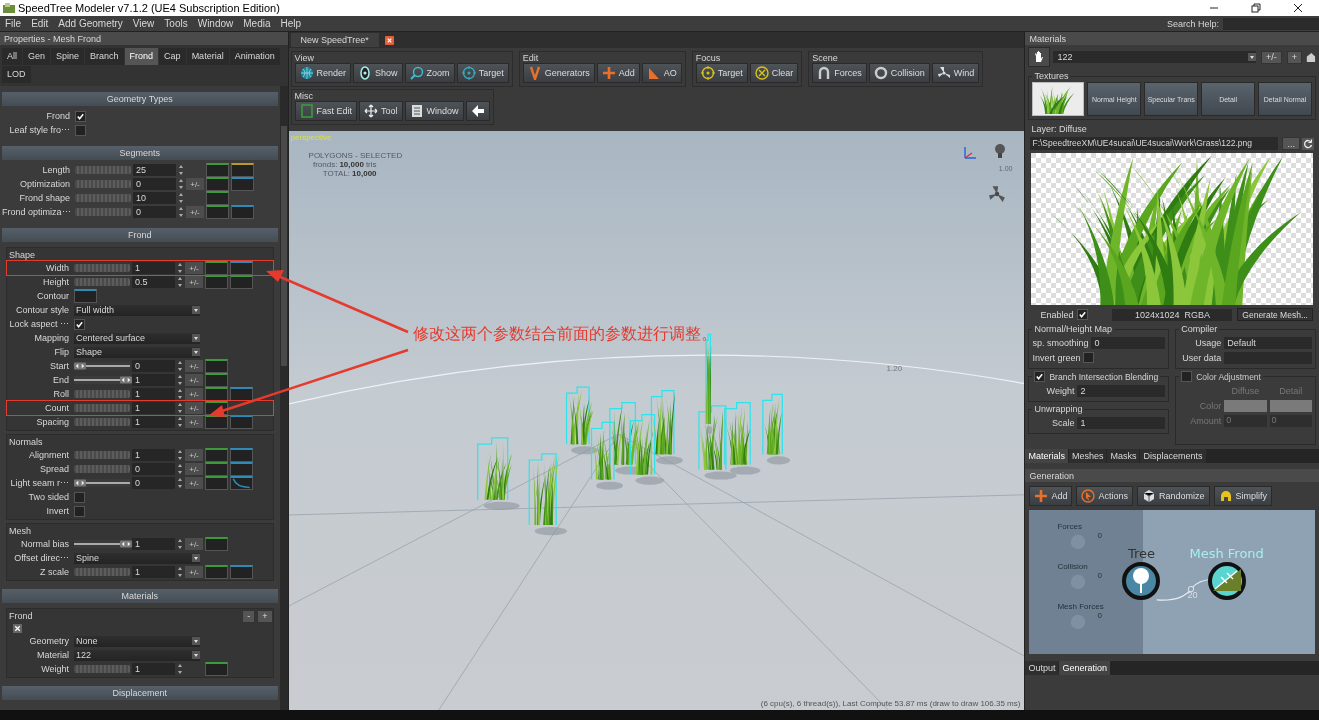 Image resolution: width=1319 pixels, height=720 pixels. Describe the element at coordinates (249, 616) in the screenshot. I see `group-button: -` at that location.